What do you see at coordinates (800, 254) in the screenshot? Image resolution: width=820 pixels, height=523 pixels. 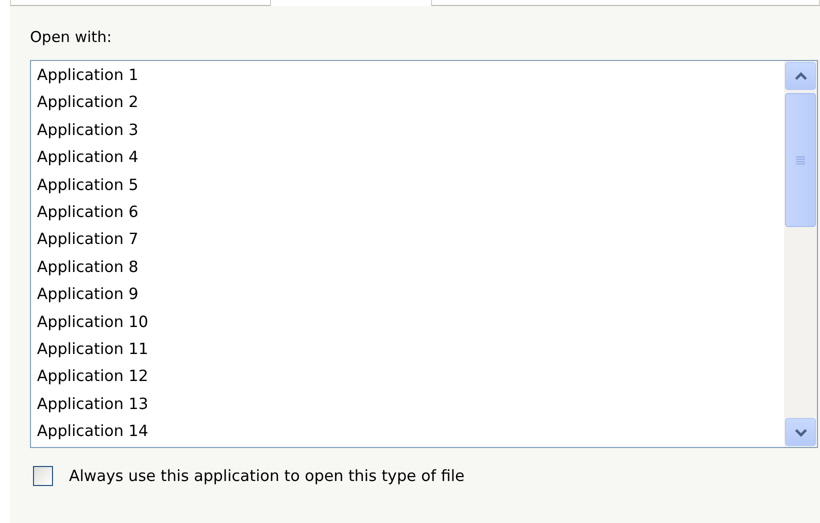 I see `scrollbar` at bounding box center [800, 254].